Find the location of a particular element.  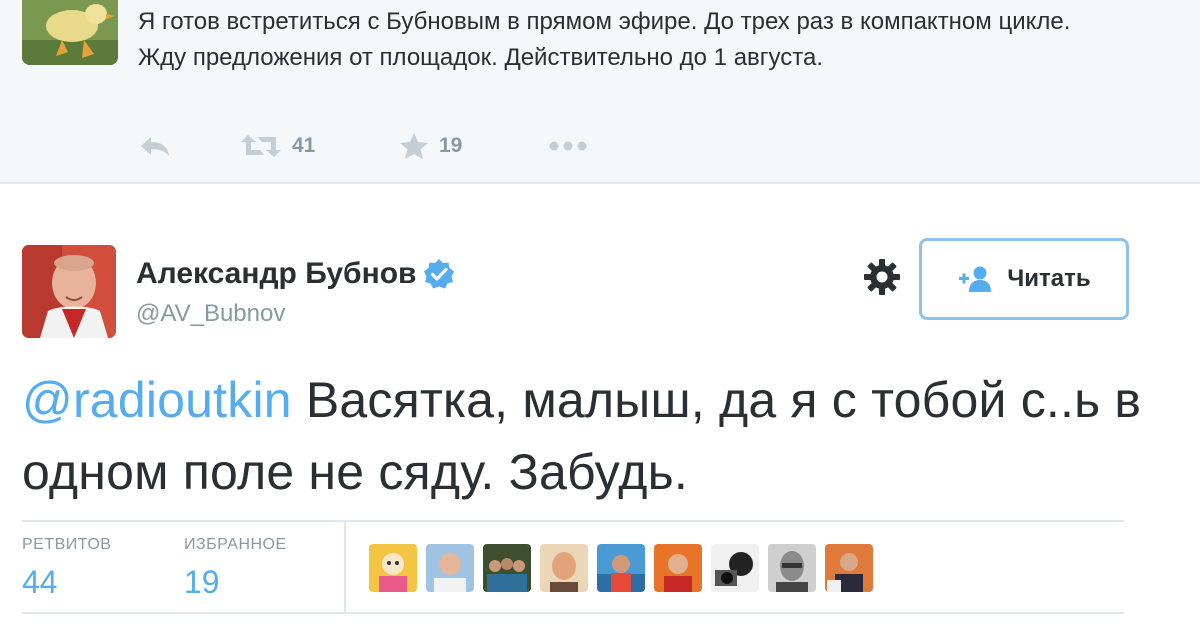

reply-icon is located at coordinates (155, 146).